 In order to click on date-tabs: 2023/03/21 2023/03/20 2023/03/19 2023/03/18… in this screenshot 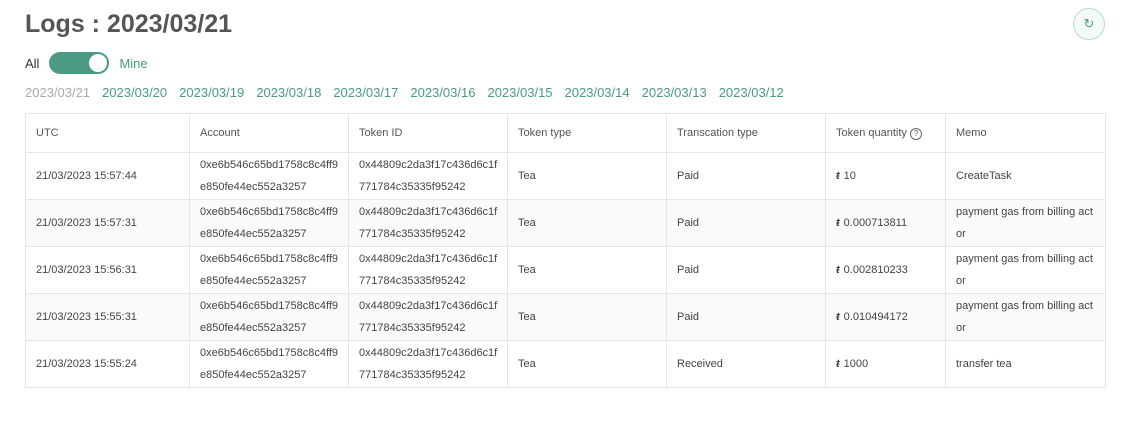, I will do `click(404, 92)`.